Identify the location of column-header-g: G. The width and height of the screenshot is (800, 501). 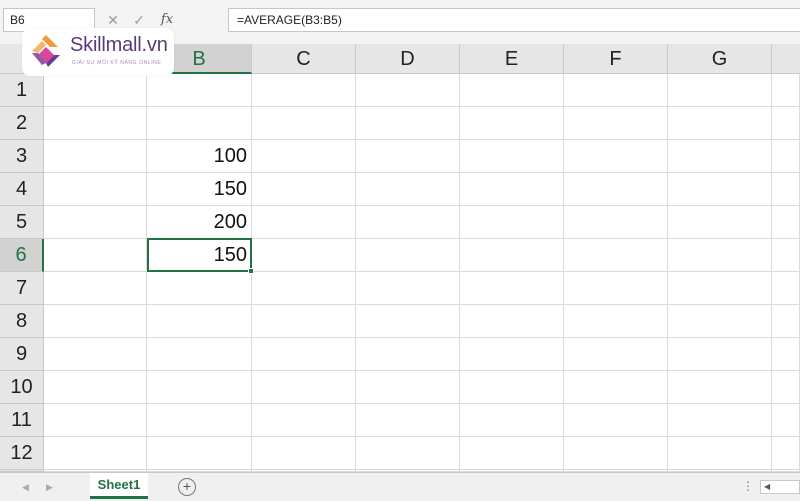
(720, 59).